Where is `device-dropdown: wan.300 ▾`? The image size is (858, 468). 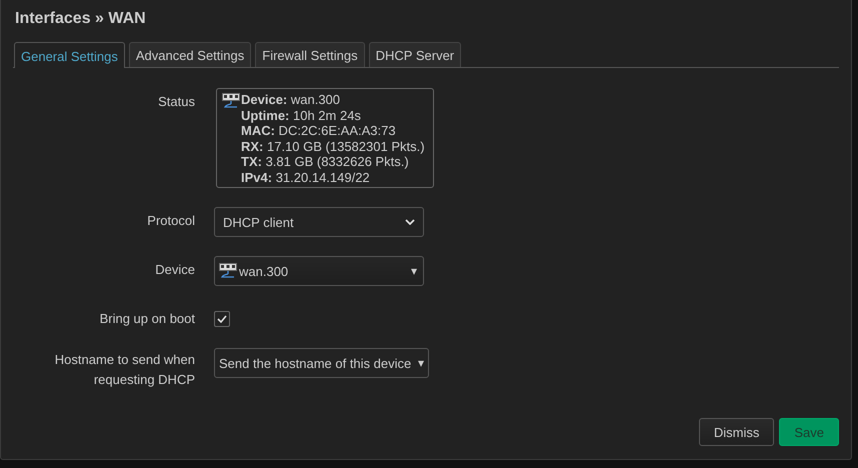
device-dropdown: wan.300 ▾ is located at coordinates (319, 271).